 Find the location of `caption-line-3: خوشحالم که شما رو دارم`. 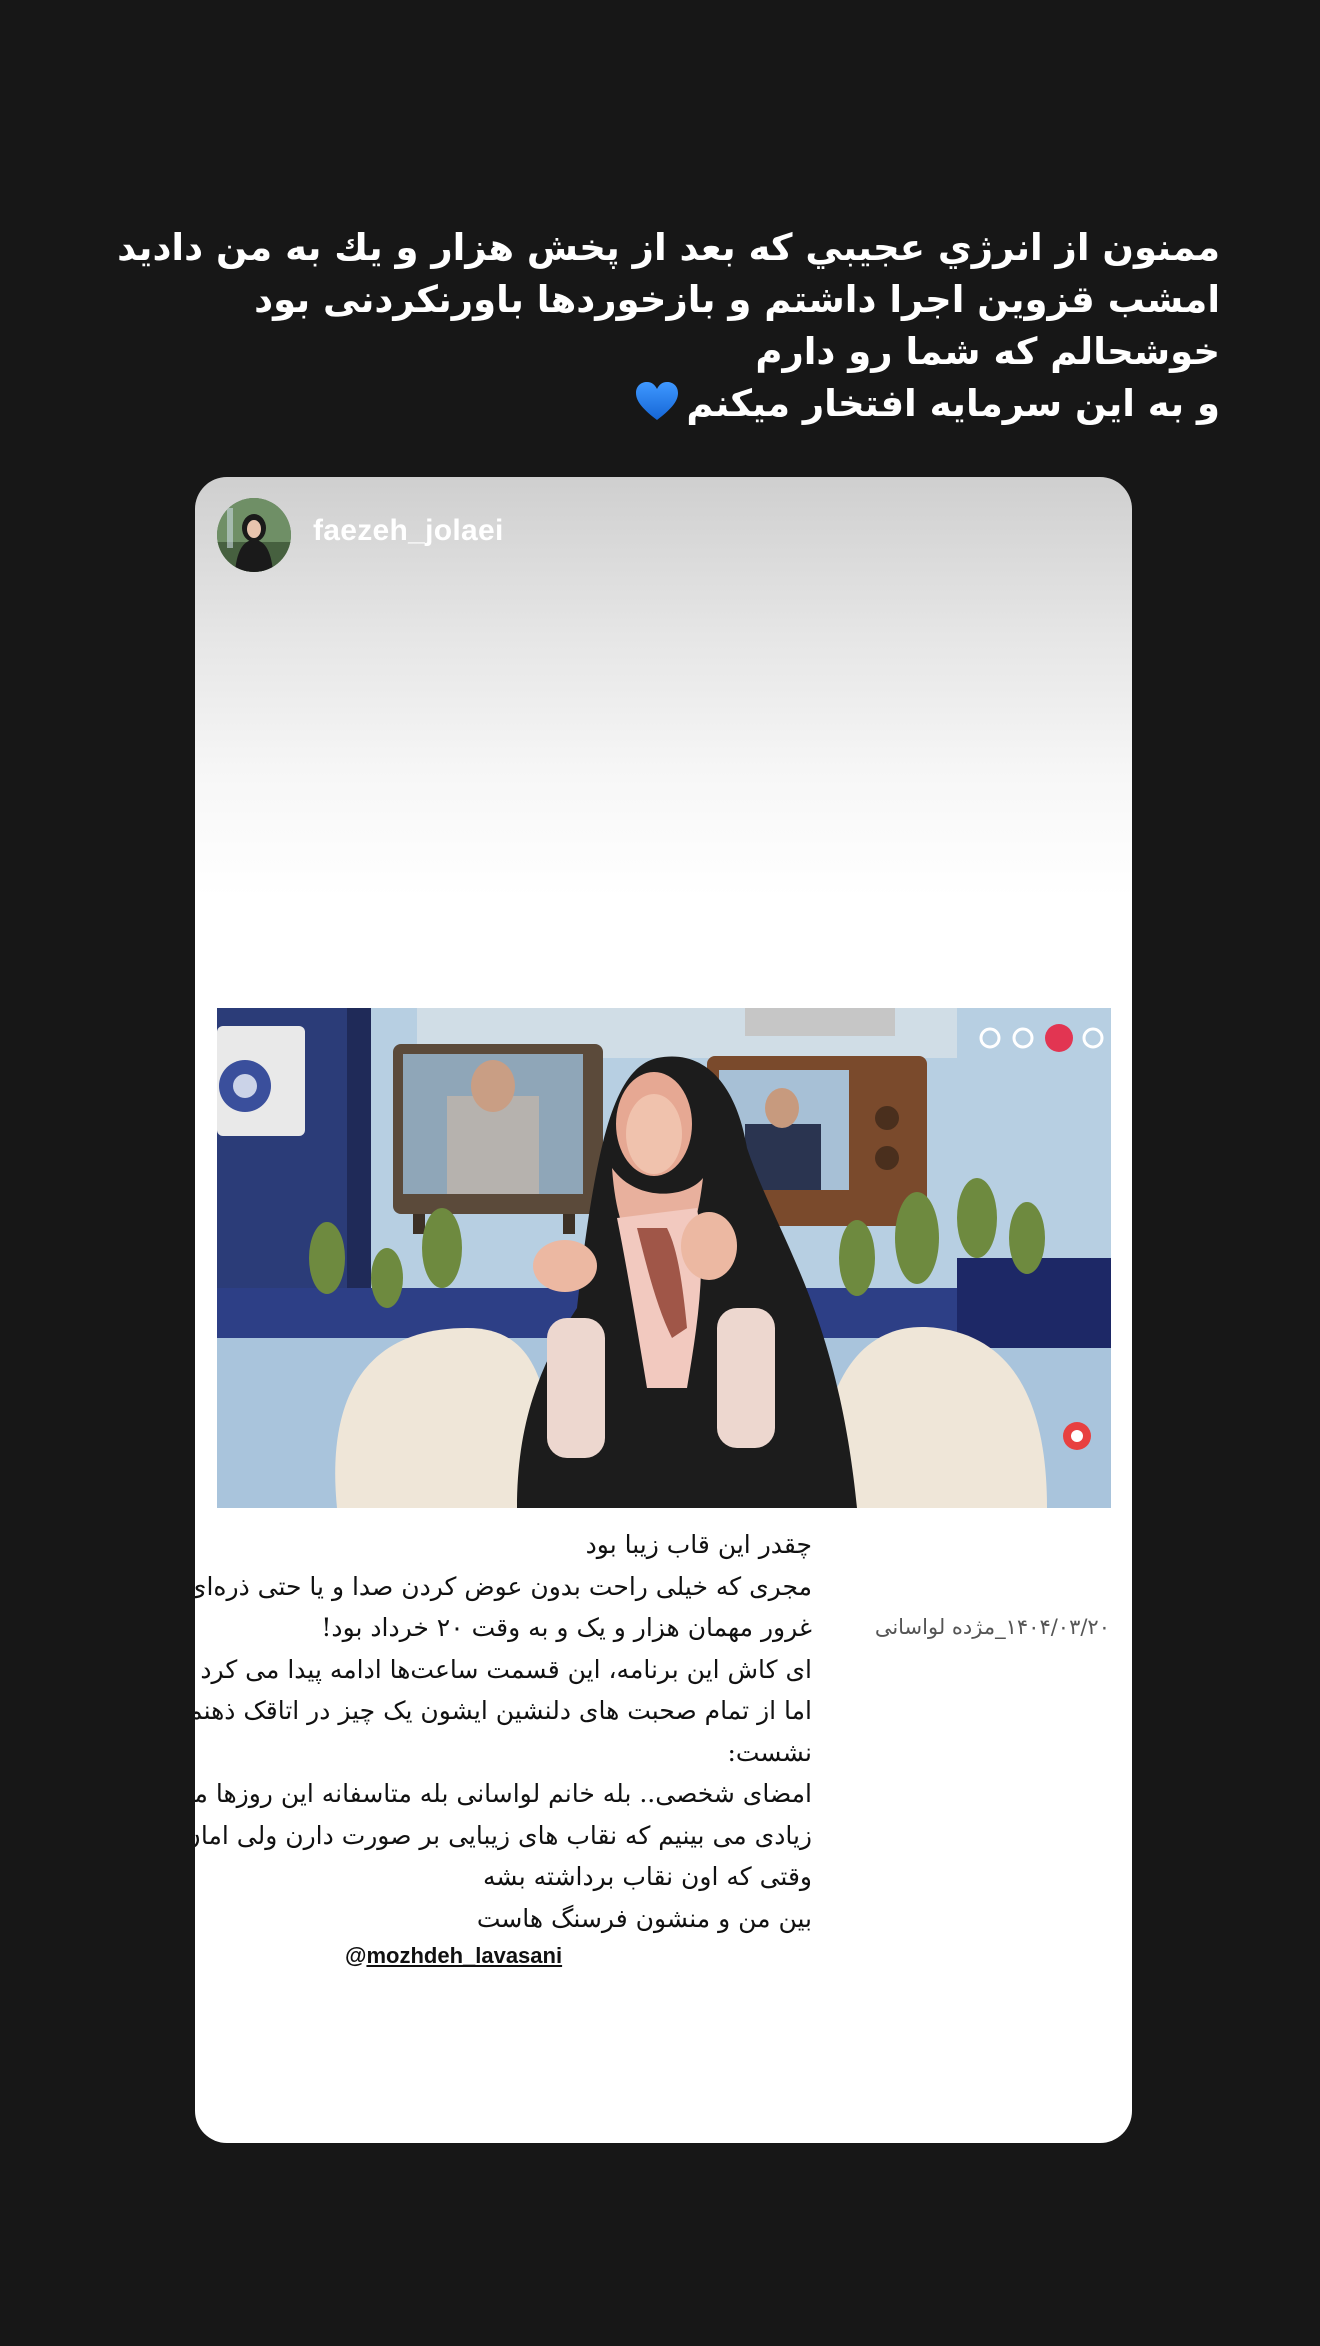

caption-line-3: خوشحالم که شما رو دارم is located at coordinates (987, 351).